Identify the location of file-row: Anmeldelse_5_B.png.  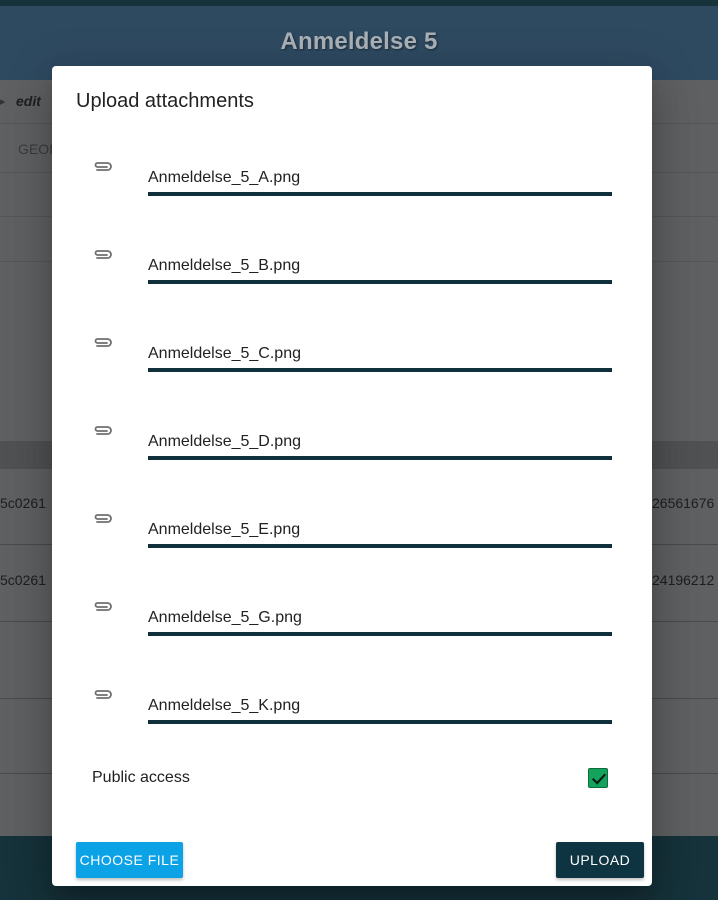
(352, 290).